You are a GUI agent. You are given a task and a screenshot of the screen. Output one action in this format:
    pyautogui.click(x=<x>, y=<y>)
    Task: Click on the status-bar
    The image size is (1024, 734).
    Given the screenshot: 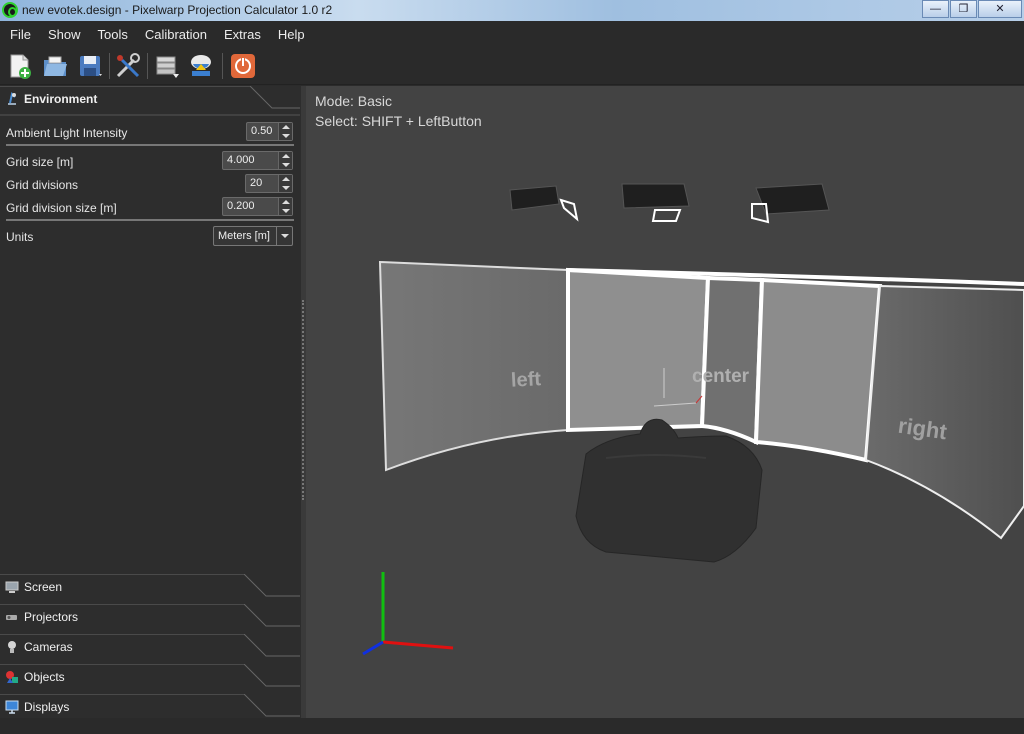 What is the action you would take?
    pyautogui.click(x=512, y=726)
    